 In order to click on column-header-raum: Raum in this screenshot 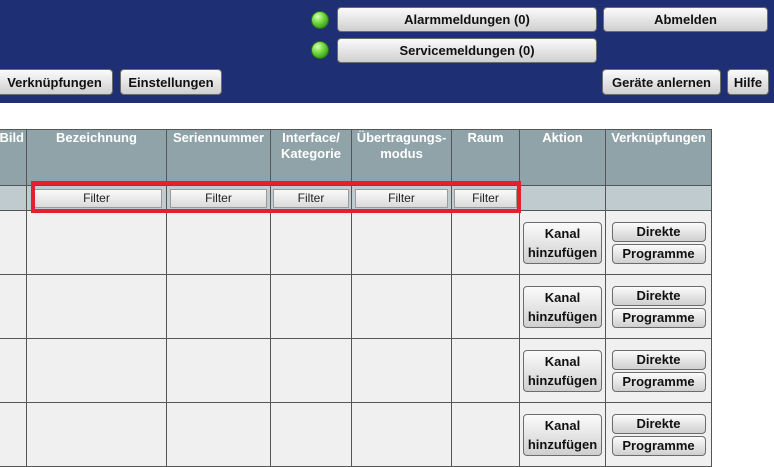, I will do `click(485, 157)`.